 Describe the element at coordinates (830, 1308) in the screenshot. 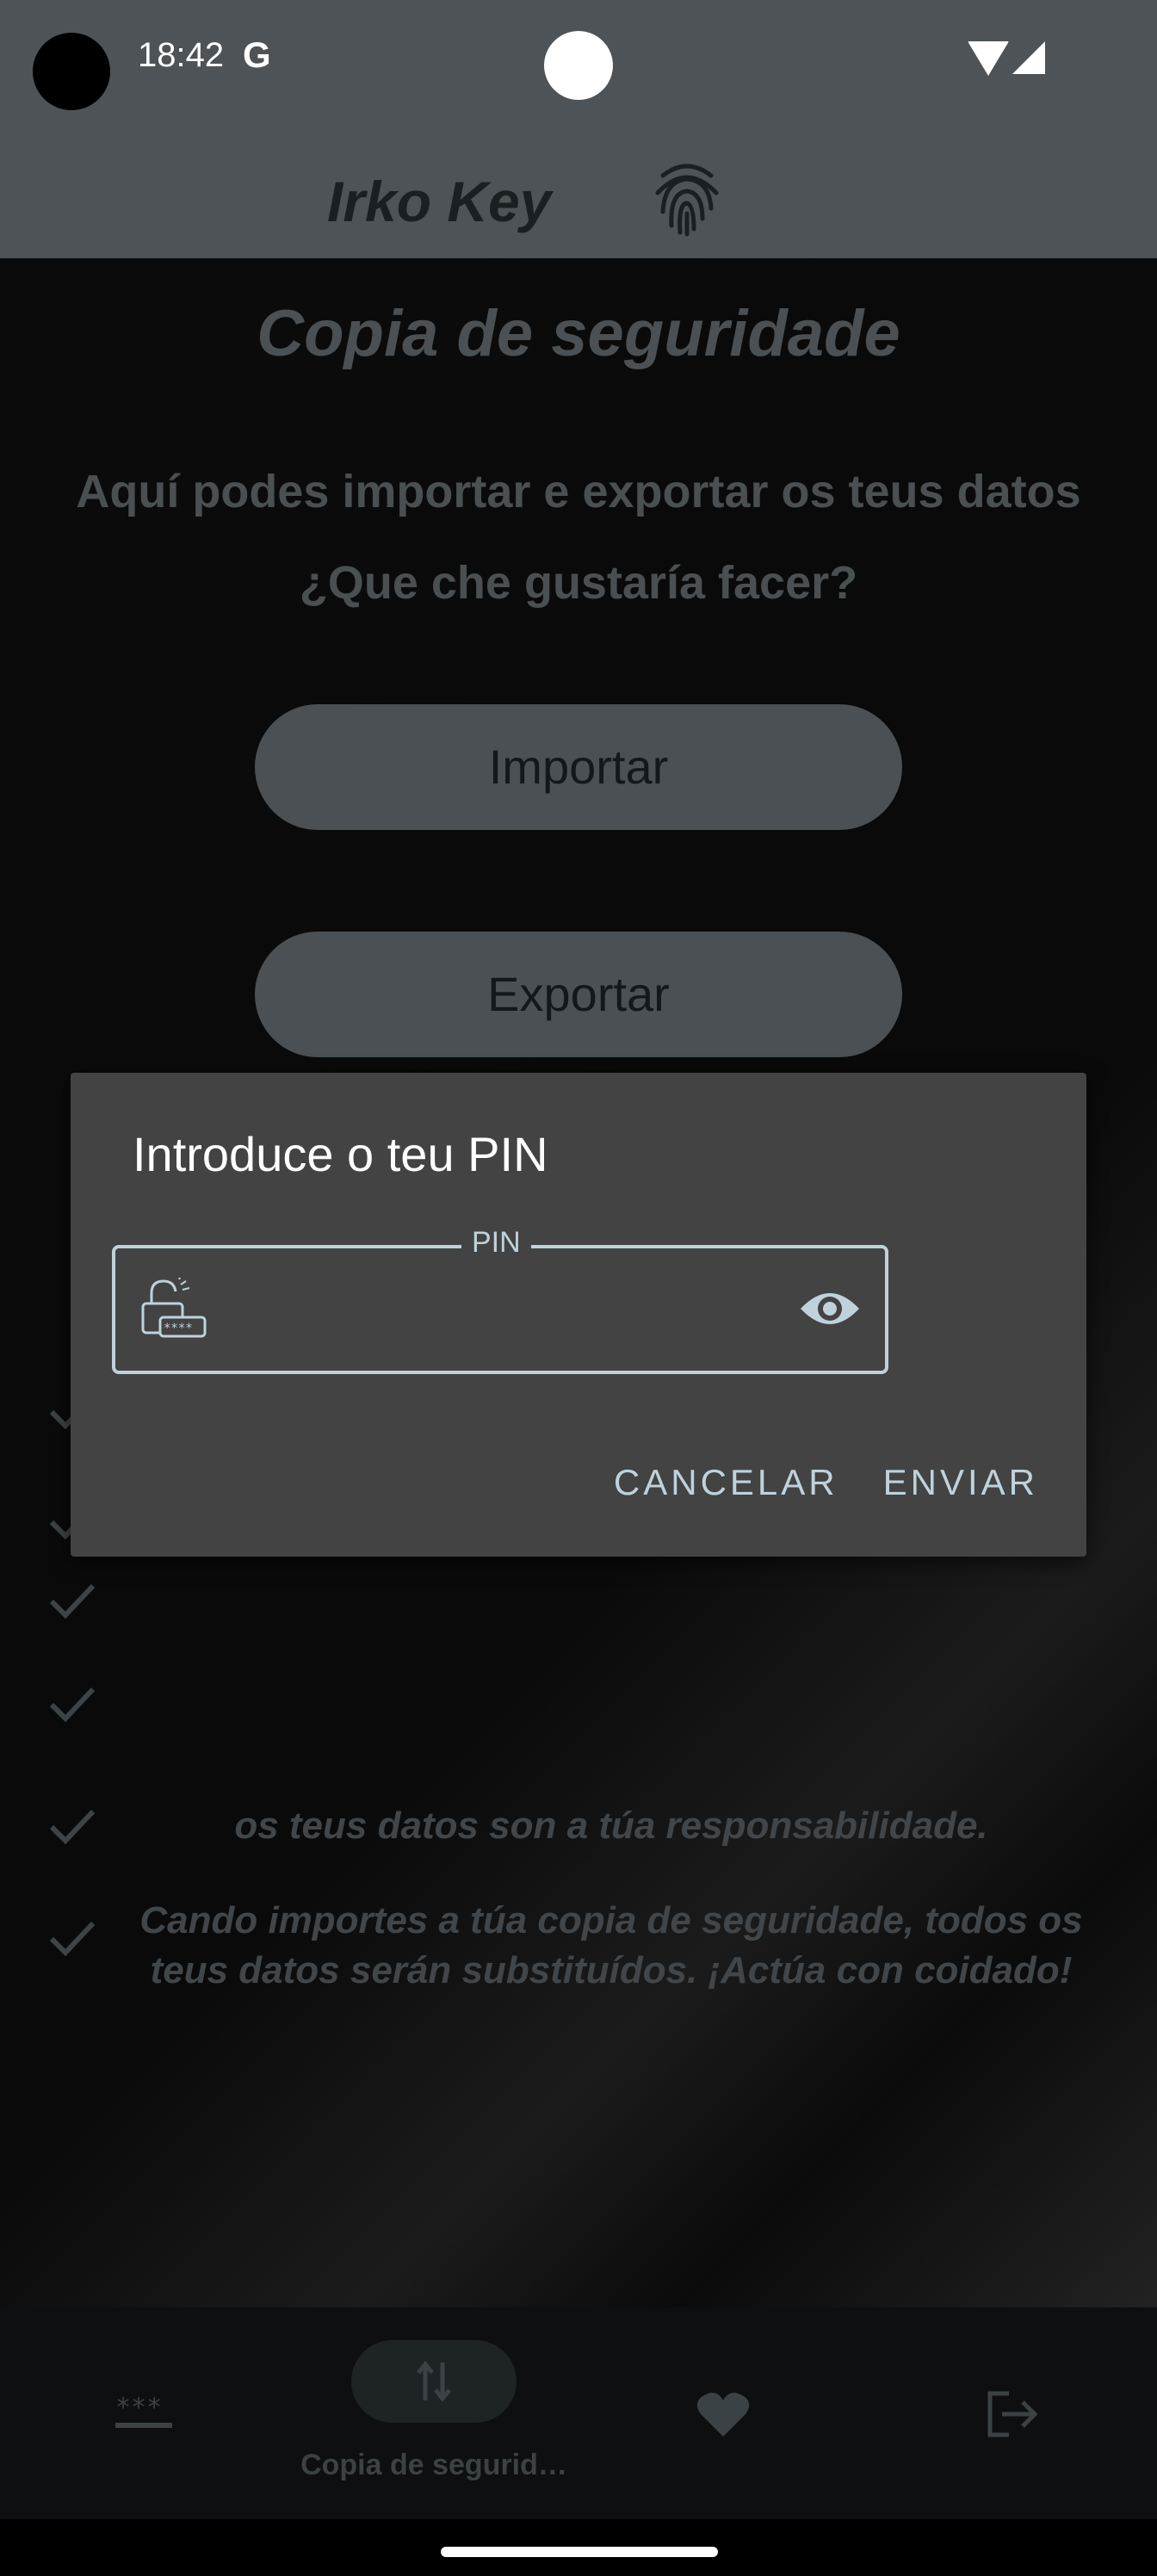

I see `visibility-icon` at that location.